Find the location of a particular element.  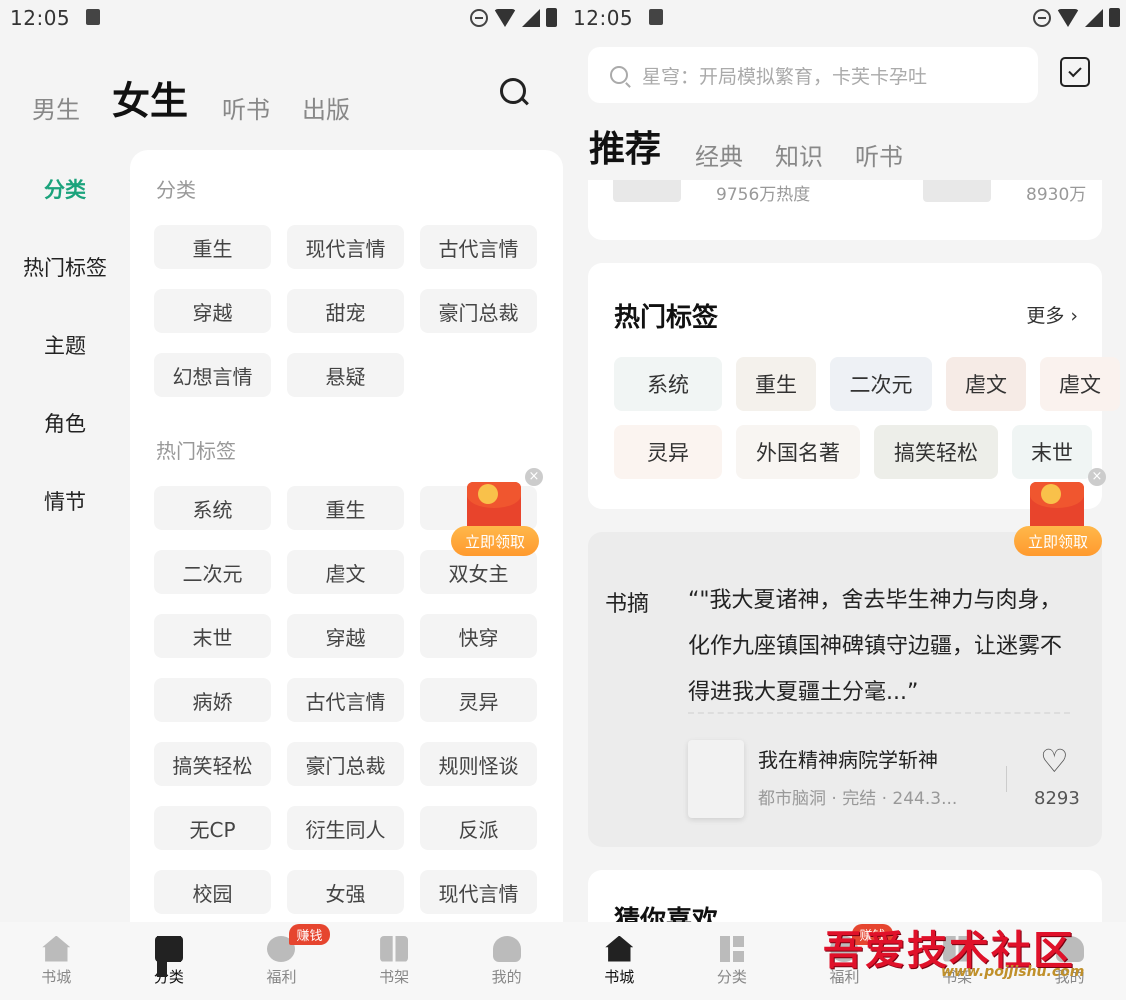

tab-classic: 经典 is located at coordinates (719, 154).